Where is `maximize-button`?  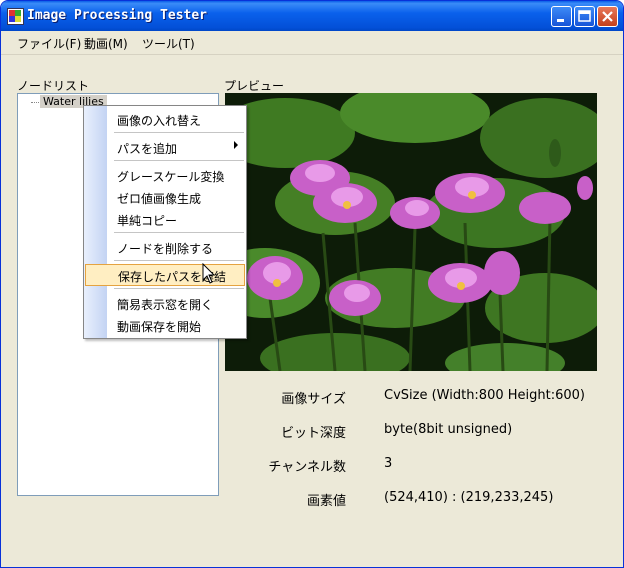 maximize-button is located at coordinates (584, 16).